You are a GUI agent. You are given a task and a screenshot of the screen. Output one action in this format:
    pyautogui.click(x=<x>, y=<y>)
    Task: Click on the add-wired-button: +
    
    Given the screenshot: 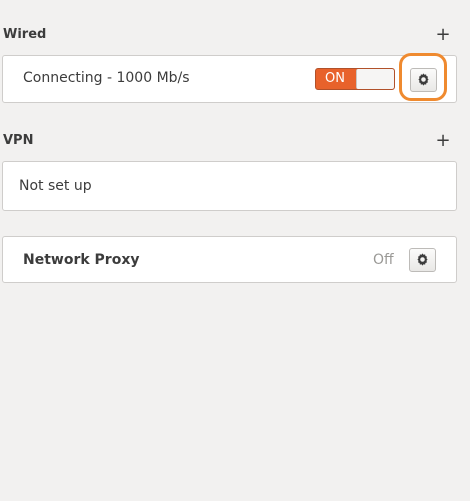 What is the action you would take?
    pyautogui.click(x=443, y=35)
    